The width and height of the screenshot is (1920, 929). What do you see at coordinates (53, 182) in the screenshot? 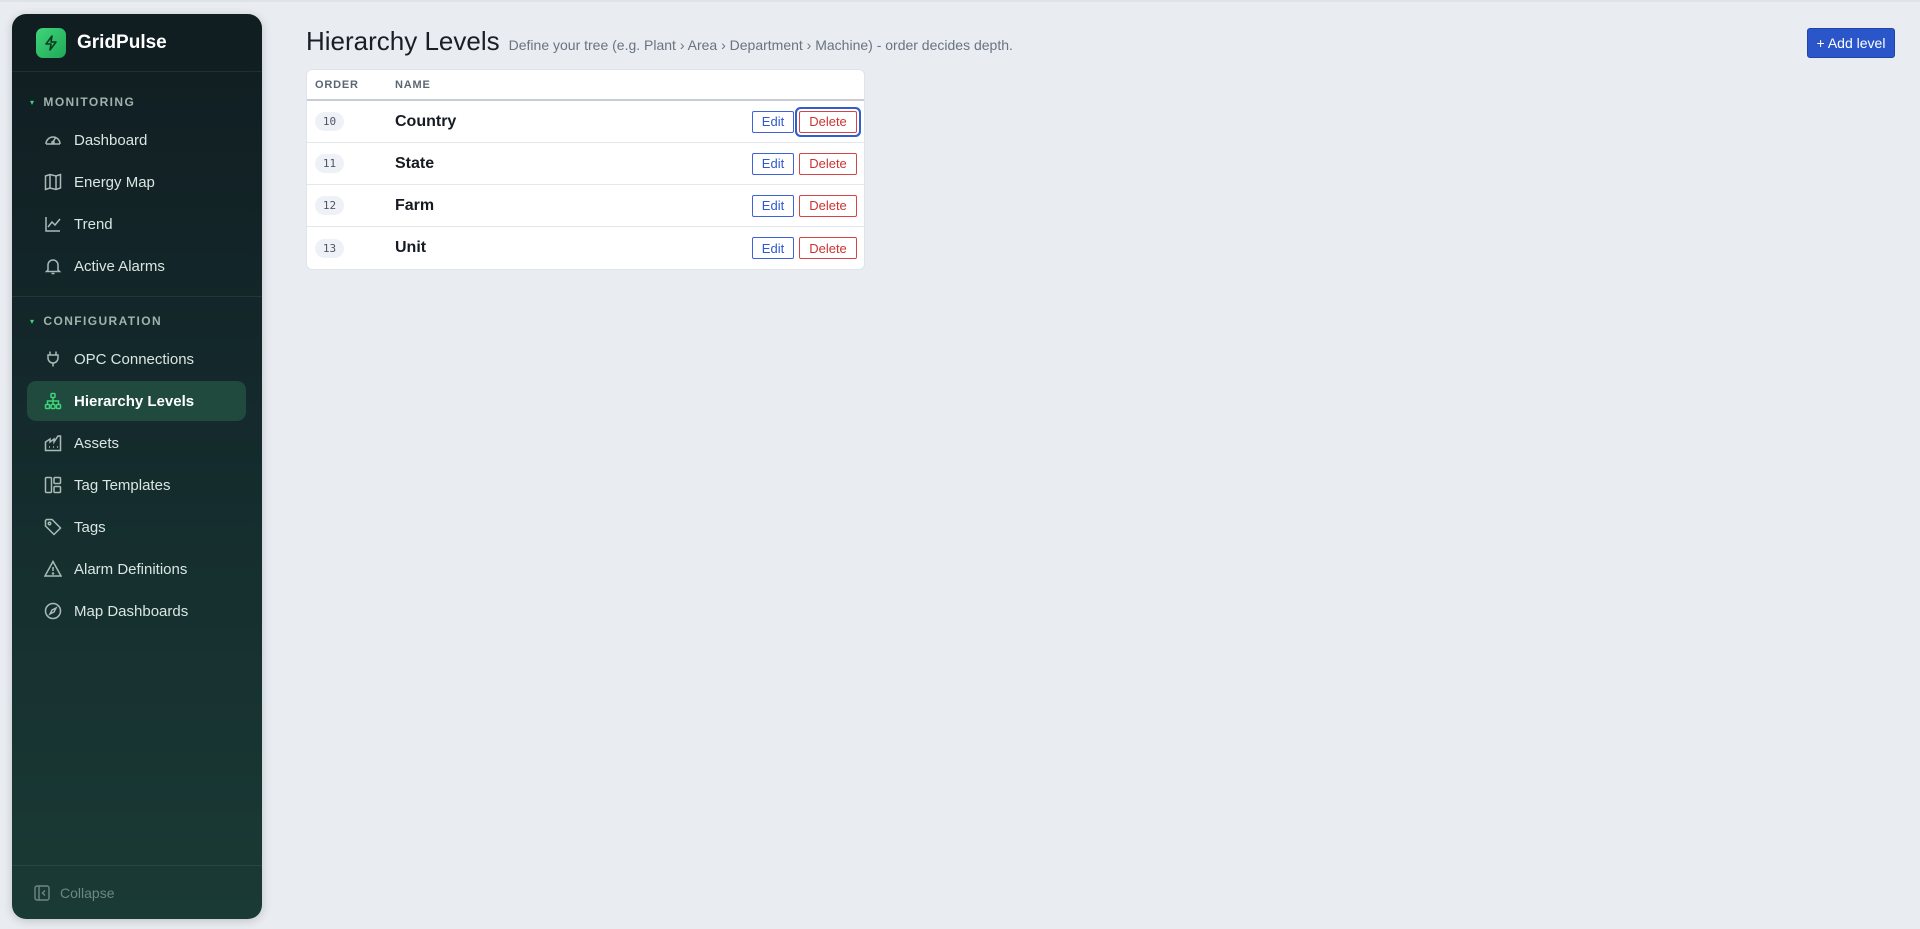
I see `map-icon` at bounding box center [53, 182].